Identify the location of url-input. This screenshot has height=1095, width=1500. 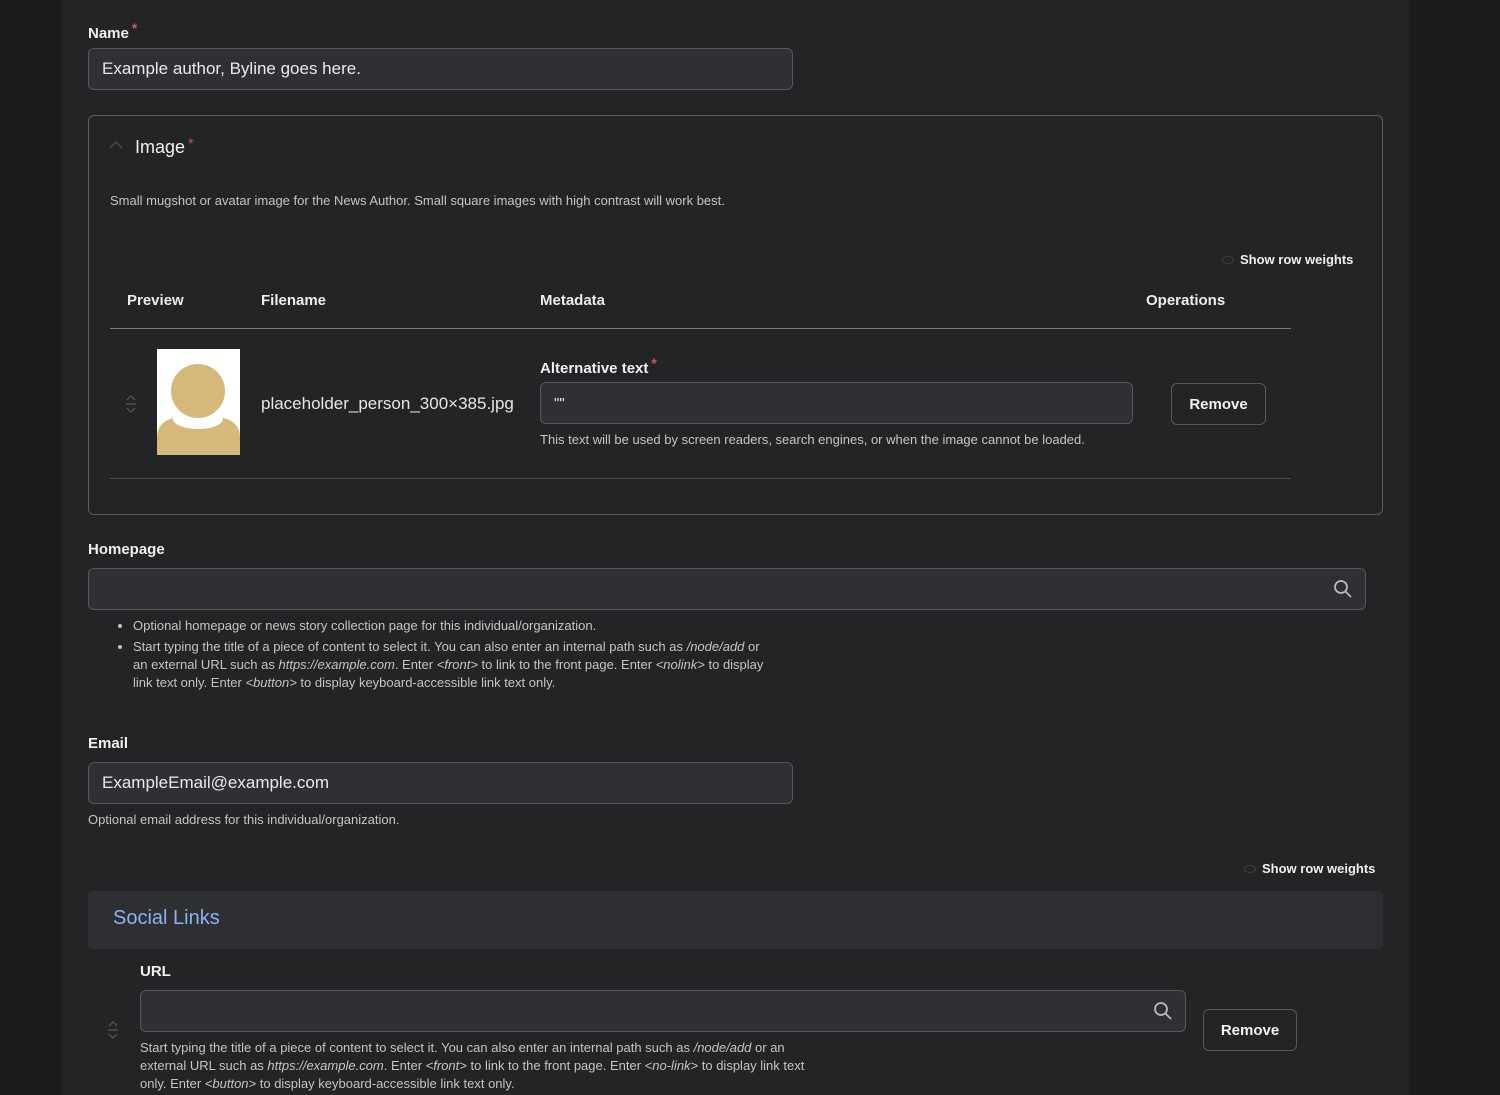
(663, 1011).